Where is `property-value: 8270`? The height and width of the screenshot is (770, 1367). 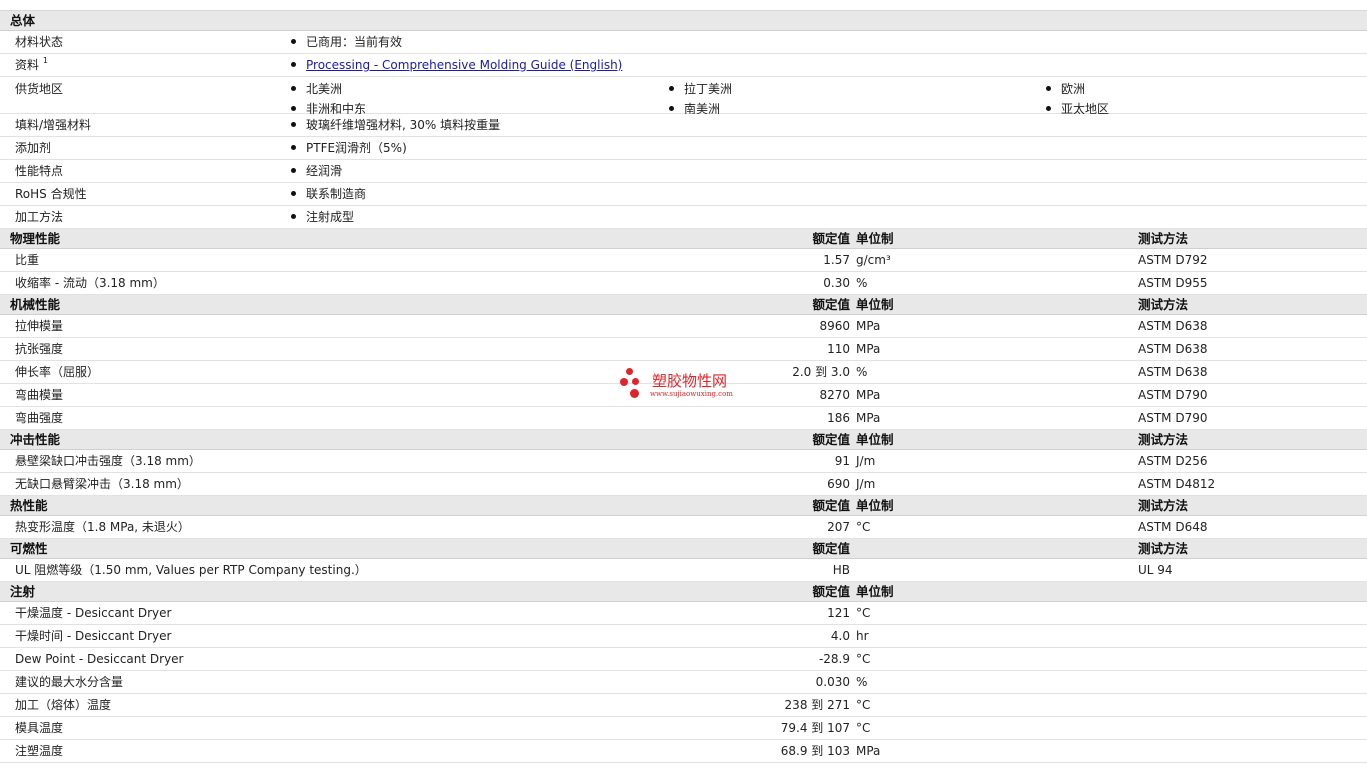 property-value: 8270 is located at coordinates (834, 395).